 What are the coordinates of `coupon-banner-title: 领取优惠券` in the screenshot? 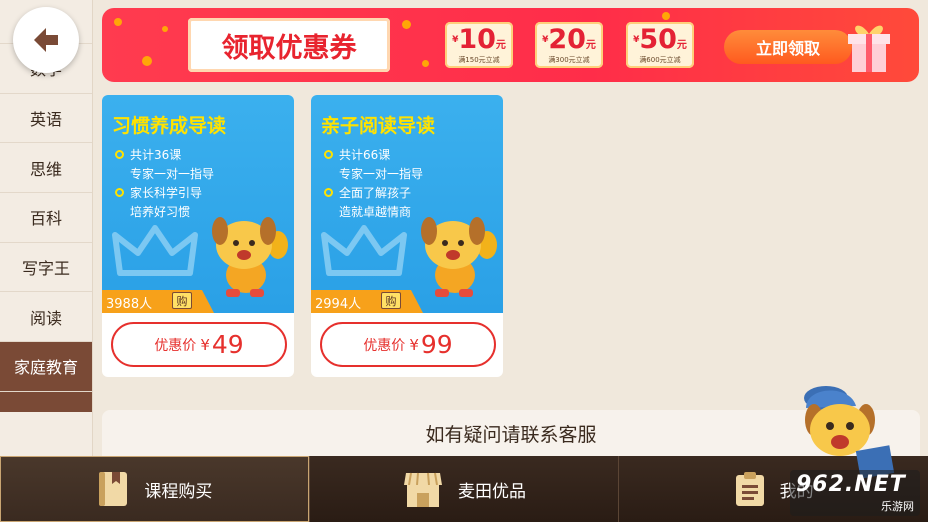 It's located at (289, 45).